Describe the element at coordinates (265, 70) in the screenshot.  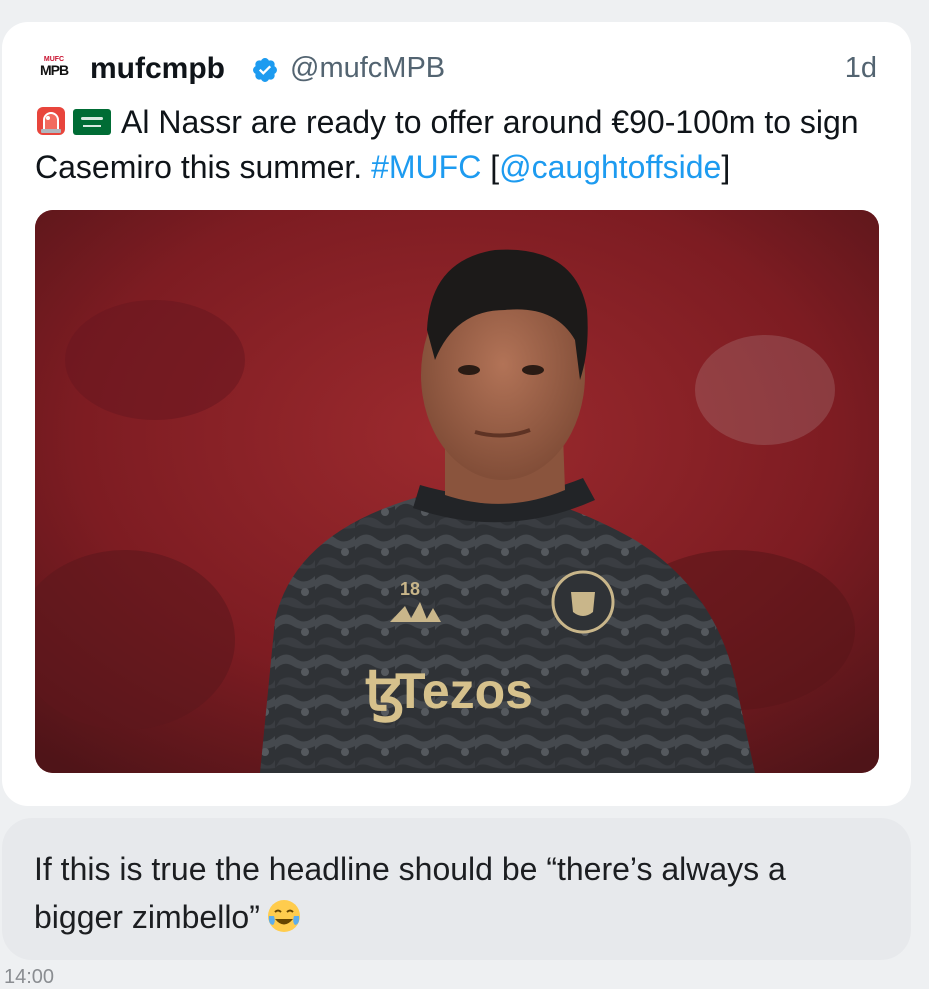
I see `verified-badge-icon` at that location.